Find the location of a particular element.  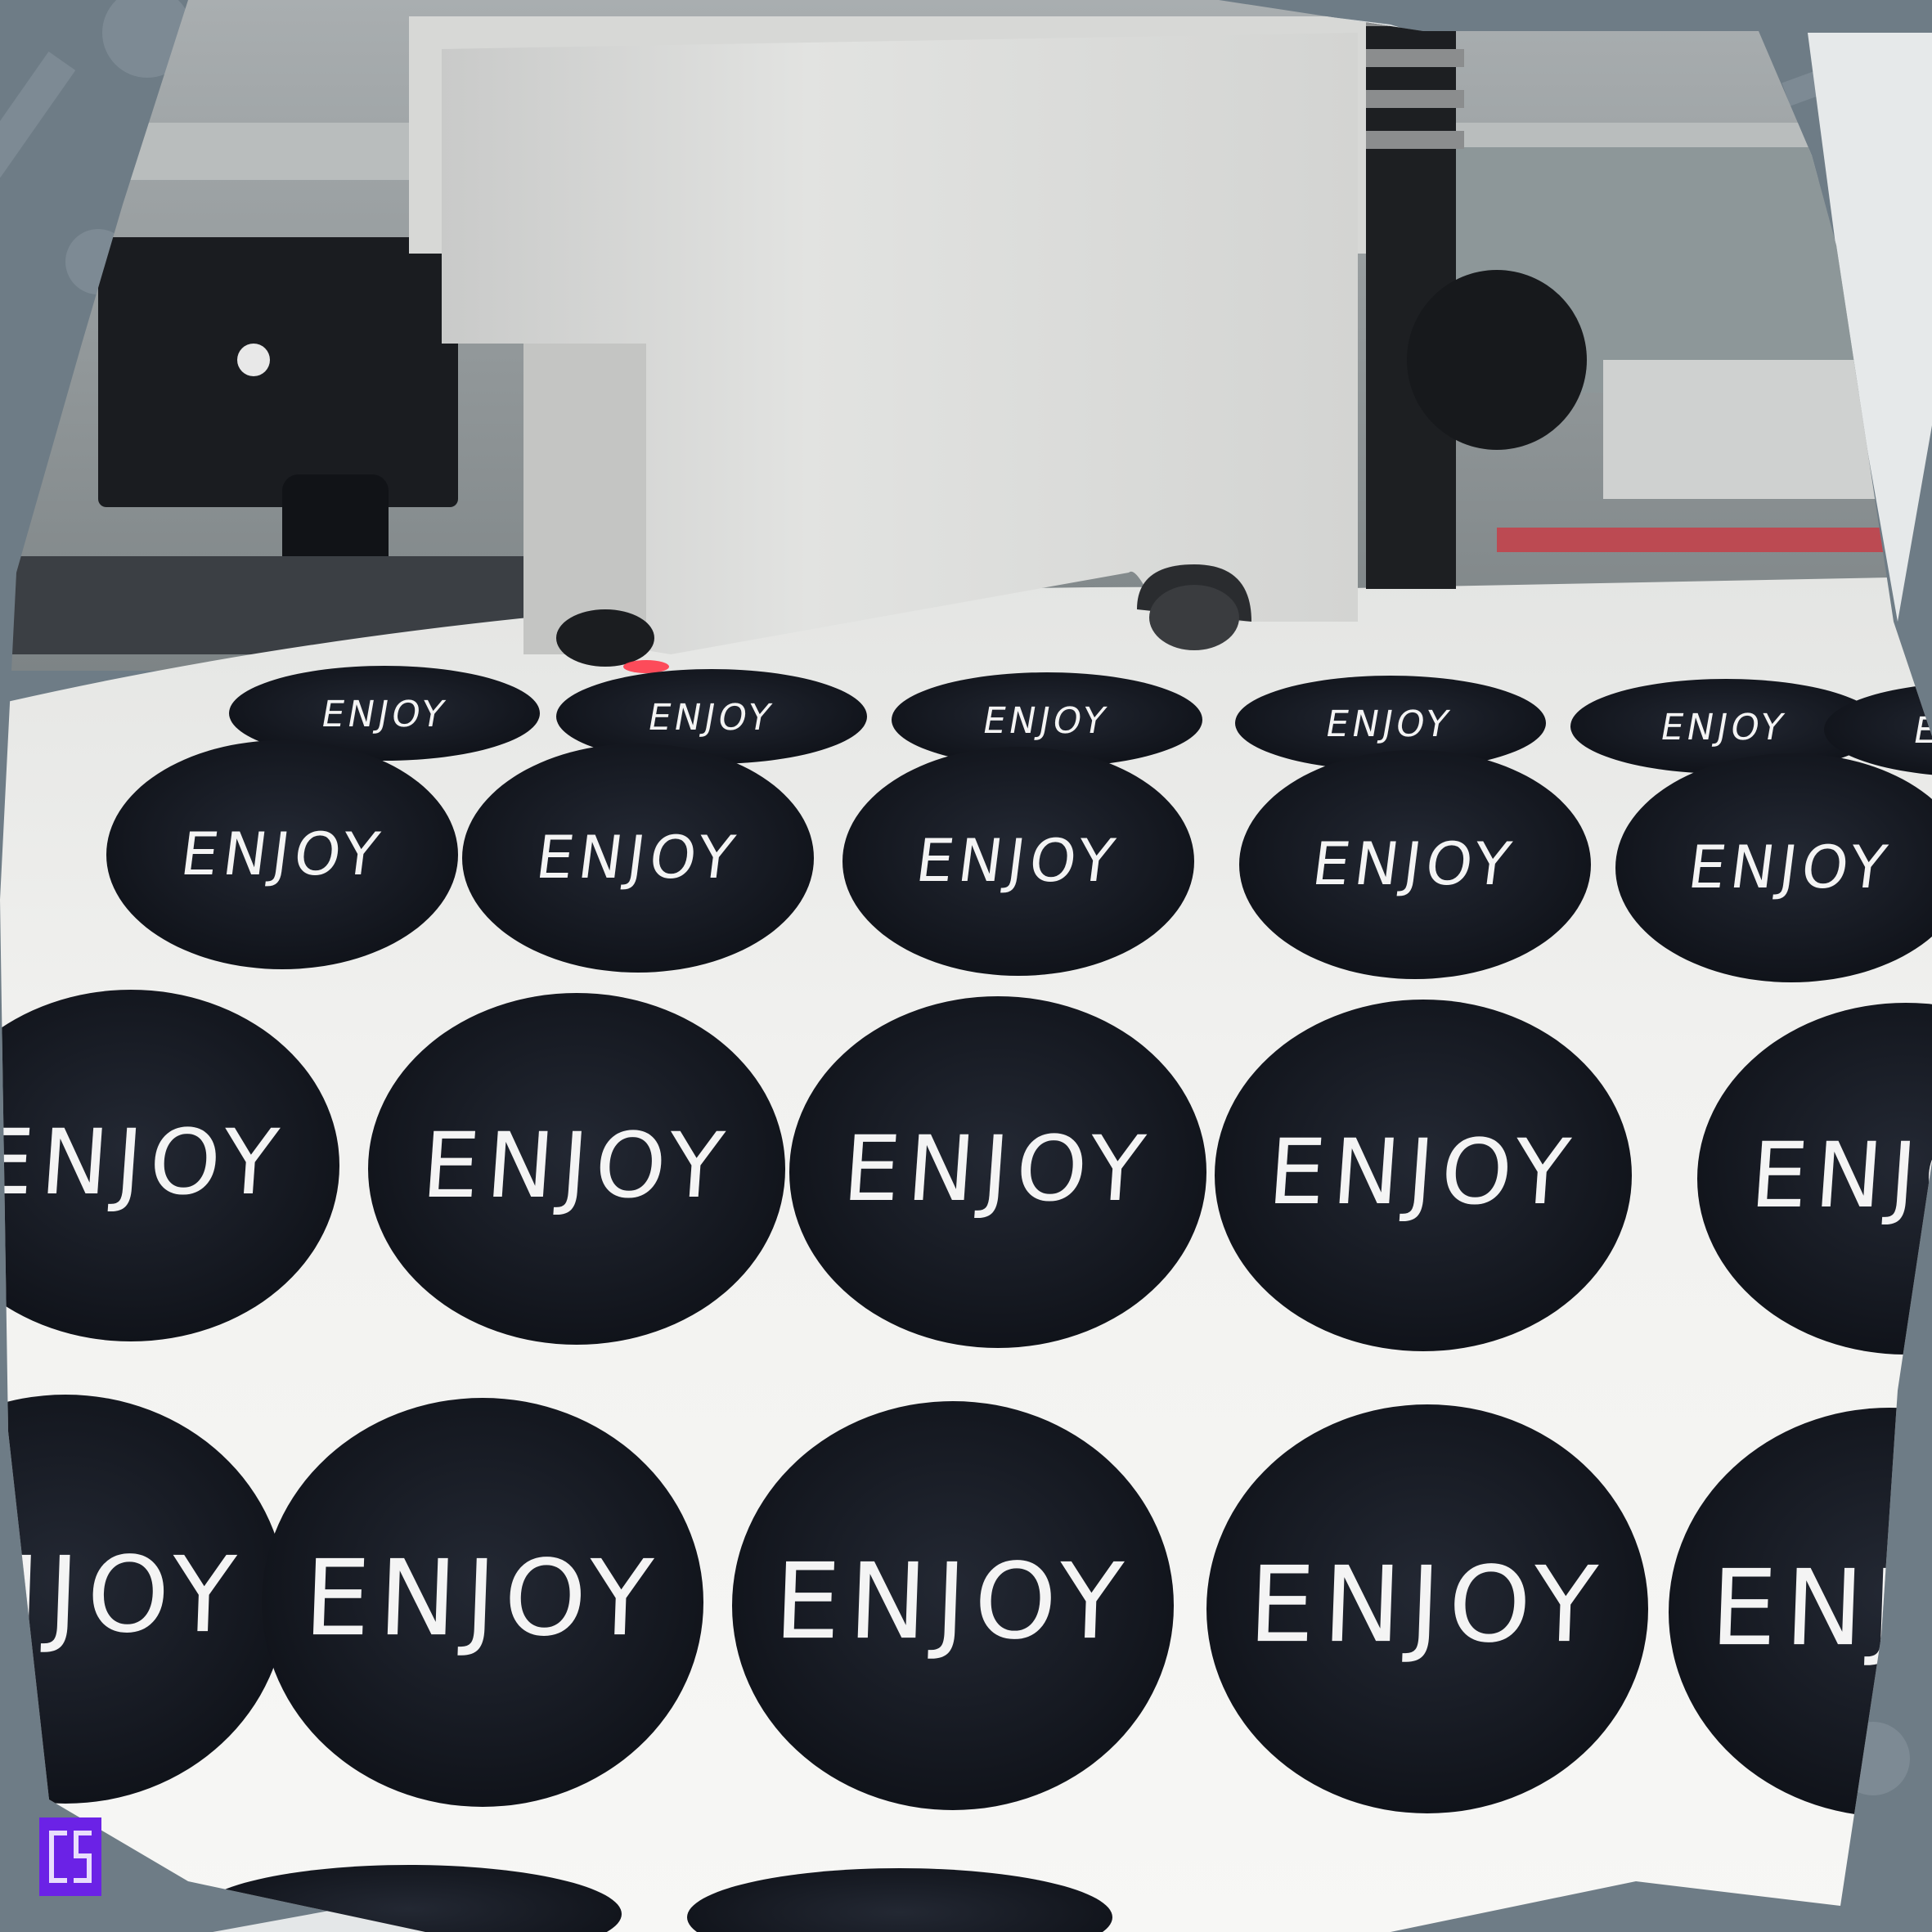

left-dark-housing is located at coordinates (278, 372).